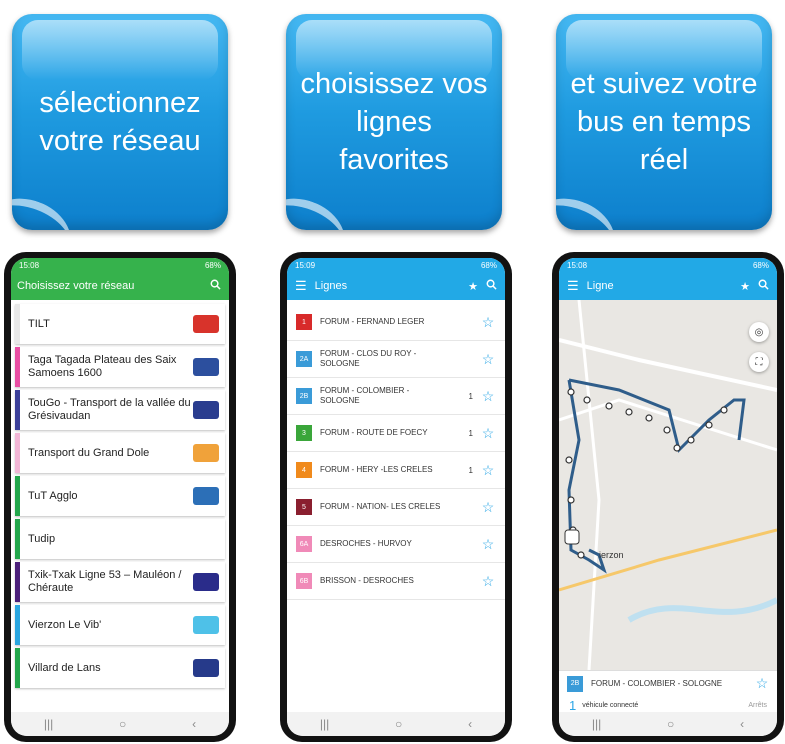  Describe the element at coordinates (367, 580) in the screenshot. I see `line-name: BRISSON - DESROCHES` at that location.